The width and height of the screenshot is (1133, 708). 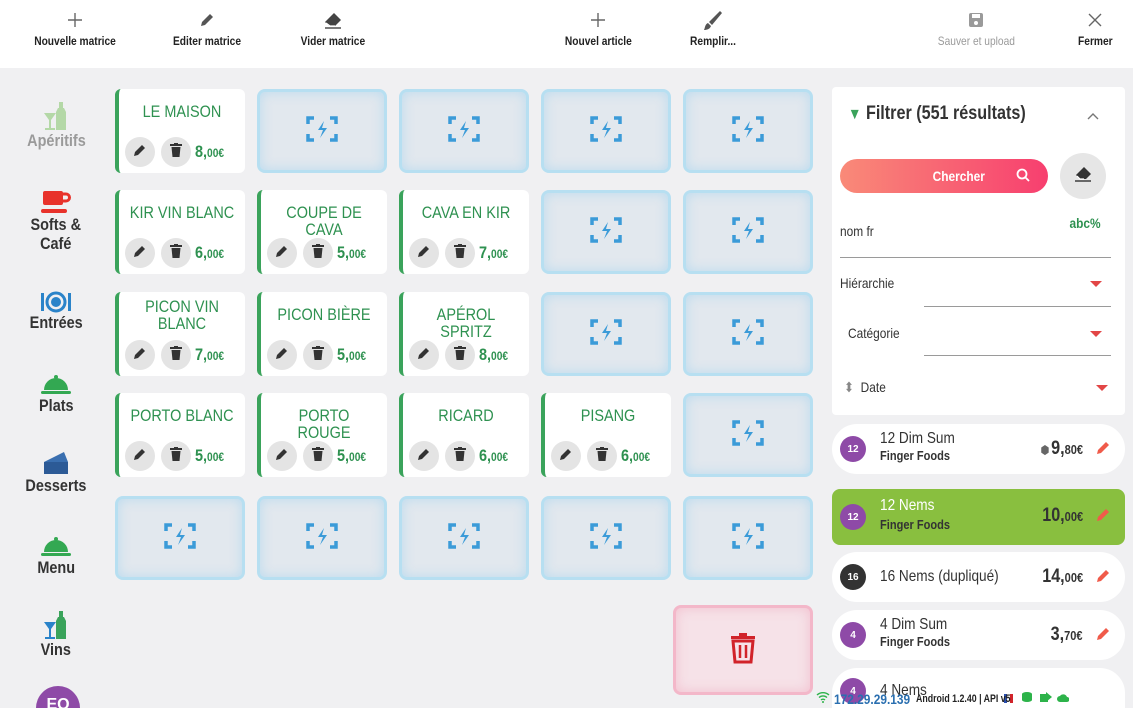 What do you see at coordinates (978, 449) in the screenshot?
I see `result-item: 12 12 Dim Sum Finger Foods ⬢9,80€` at bounding box center [978, 449].